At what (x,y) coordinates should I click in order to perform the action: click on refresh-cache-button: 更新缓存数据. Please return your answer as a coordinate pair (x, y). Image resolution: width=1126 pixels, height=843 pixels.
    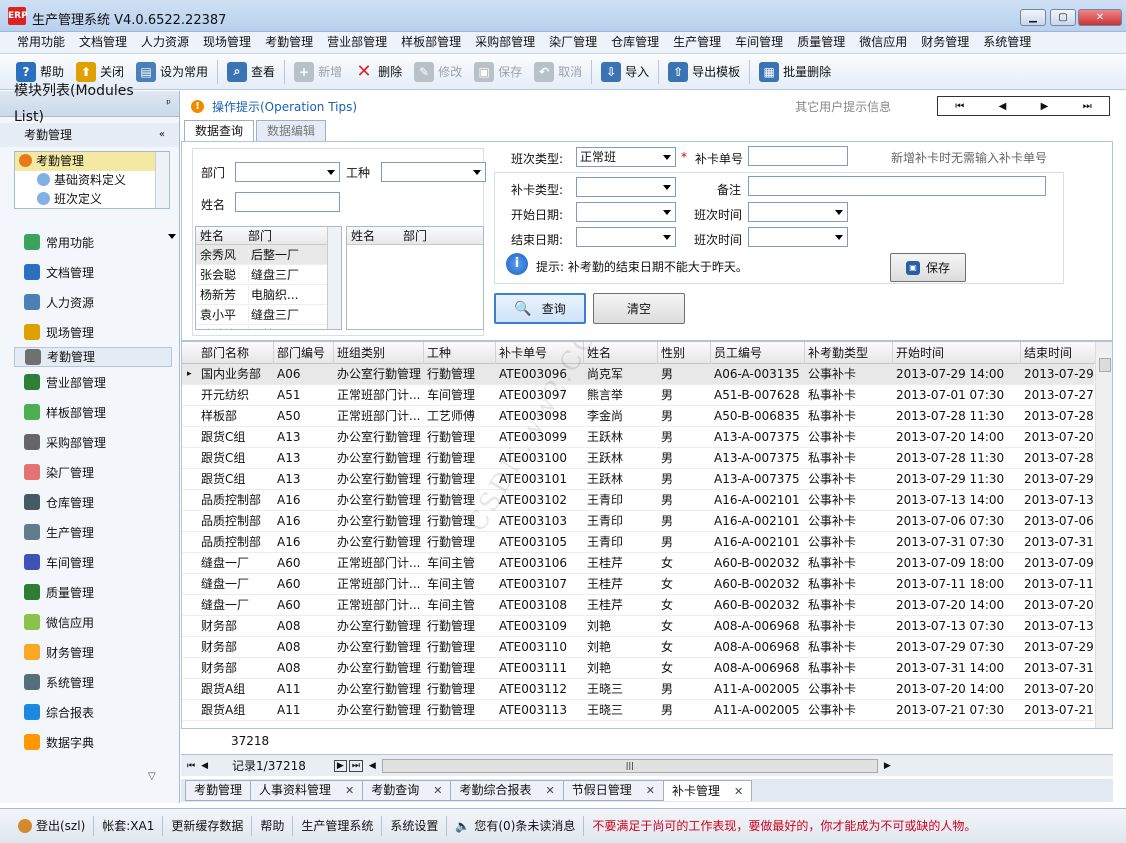
    Looking at the image, I should click on (208, 826).